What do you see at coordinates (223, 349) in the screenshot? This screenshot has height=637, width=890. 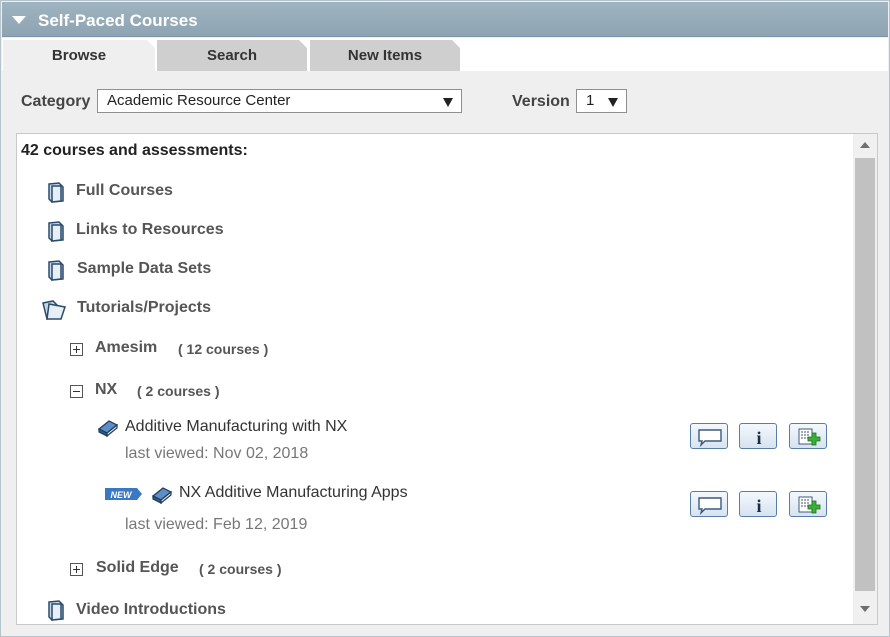 I see `subcategory-count: ( 12 courses )` at bounding box center [223, 349].